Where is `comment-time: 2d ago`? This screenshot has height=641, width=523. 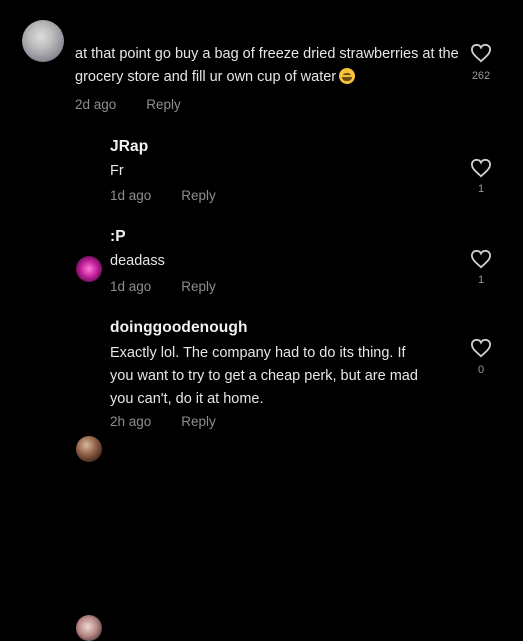 comment-time: 2d ago is located at coordinates (96, 104).